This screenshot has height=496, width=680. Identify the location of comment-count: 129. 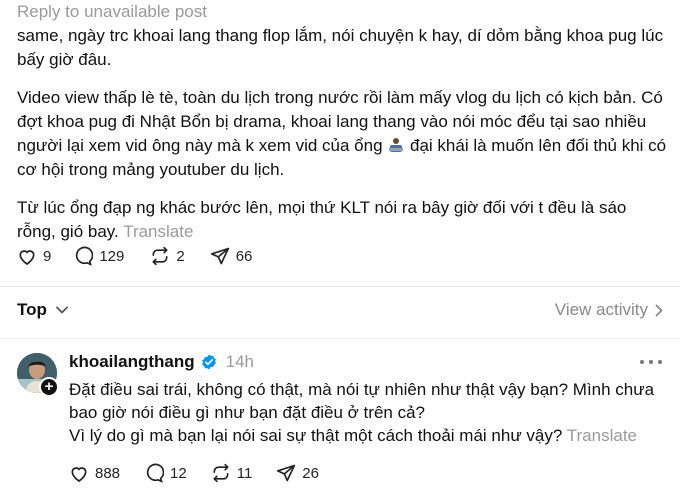
(112, 256).